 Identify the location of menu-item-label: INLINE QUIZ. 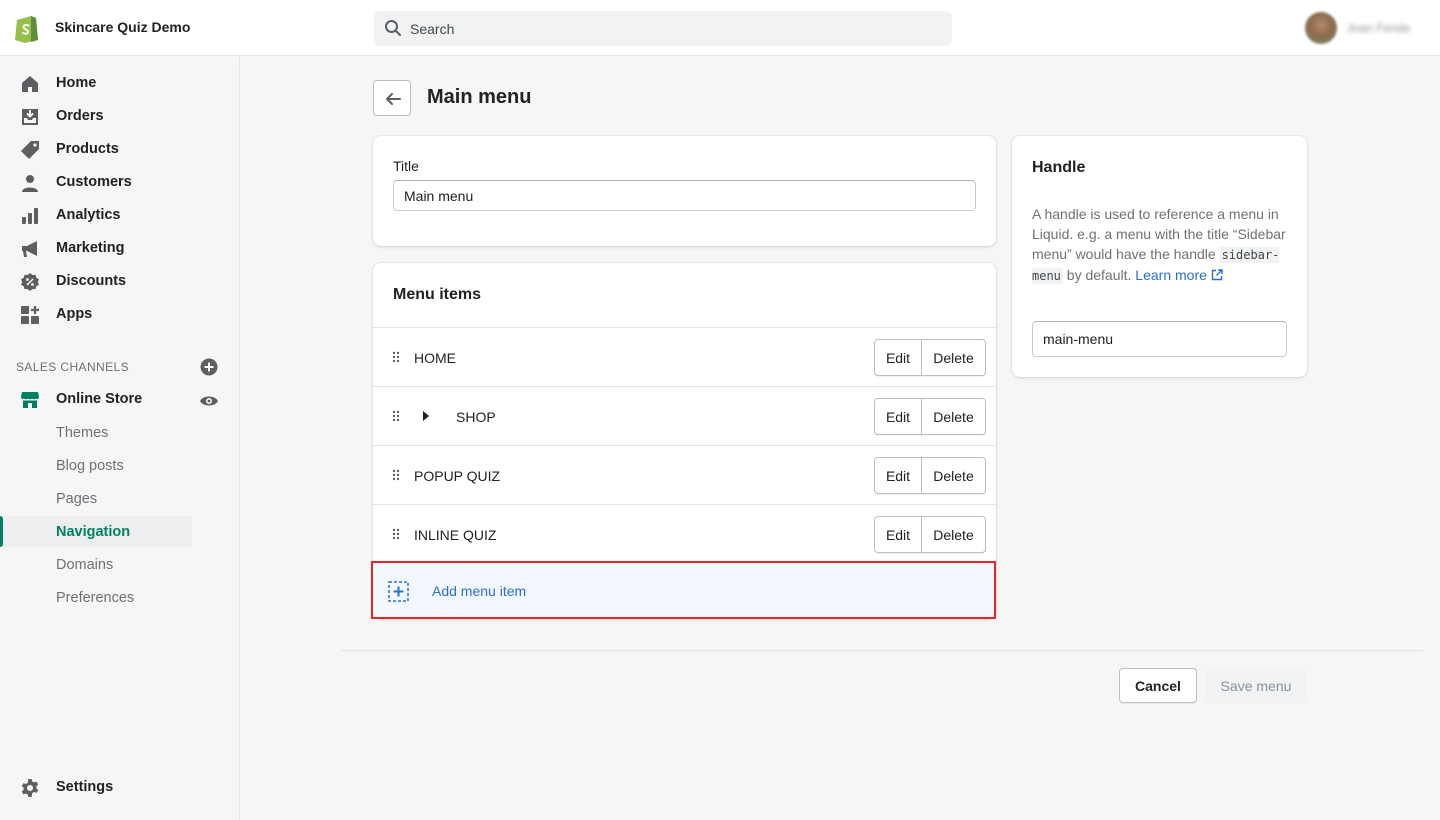
(455, 535).